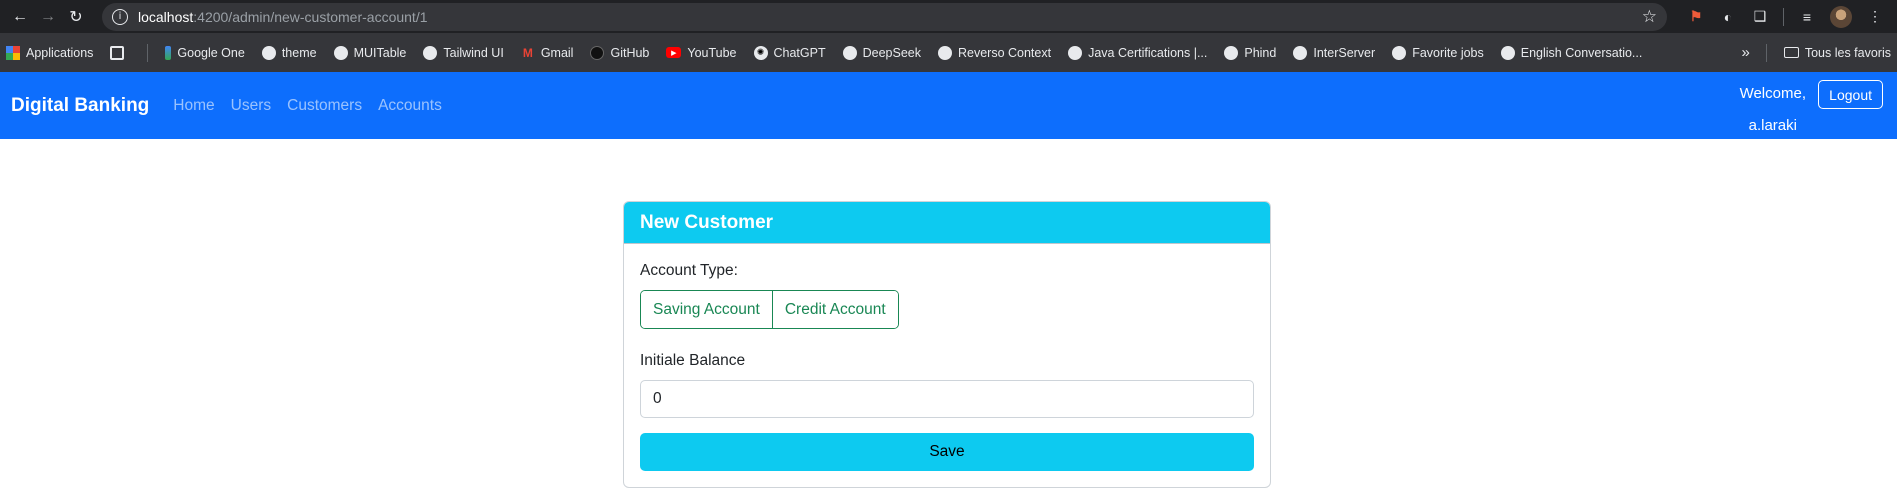 This screenshot has width=1897, height=504. I want to click on credit-account-option: Credit Account, so click(834, 309).